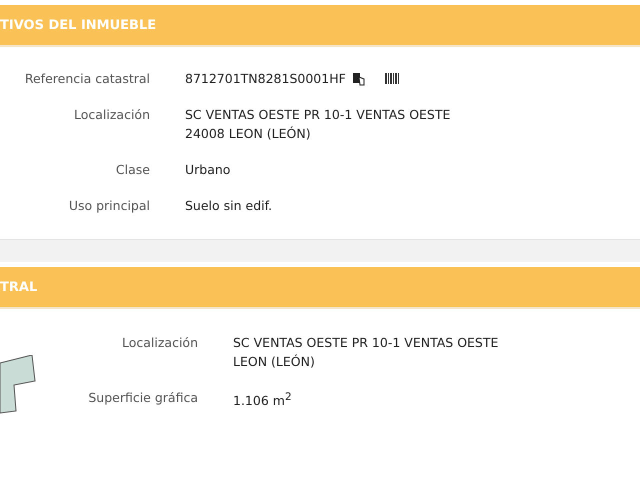  I want to click on field-value: Urbano, so click(207, 170).